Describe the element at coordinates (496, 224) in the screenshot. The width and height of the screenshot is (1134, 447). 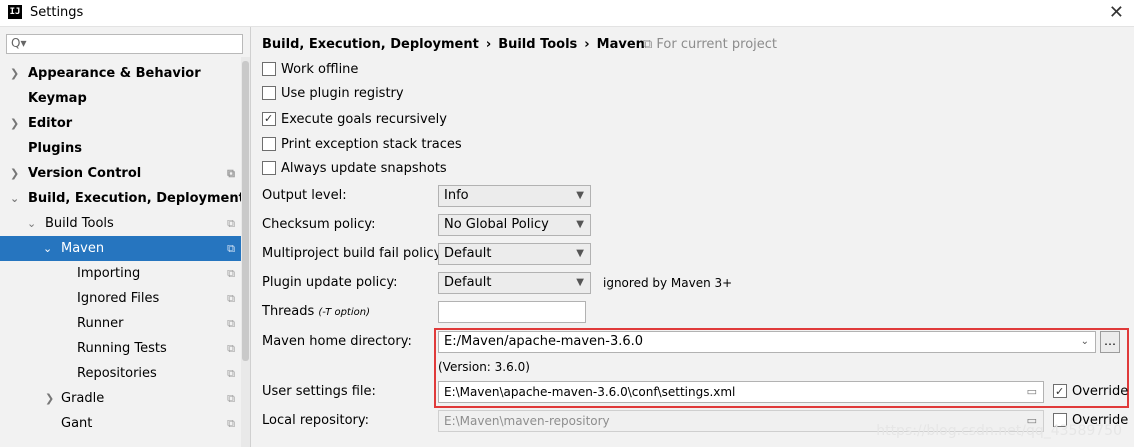
I see `select-value: No Global Policy` at that location.